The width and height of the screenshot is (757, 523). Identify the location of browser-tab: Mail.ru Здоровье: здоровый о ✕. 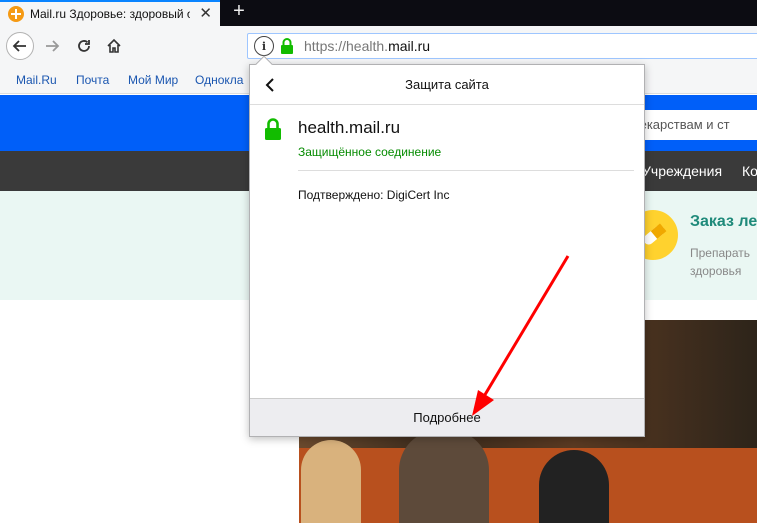
(110, 13).